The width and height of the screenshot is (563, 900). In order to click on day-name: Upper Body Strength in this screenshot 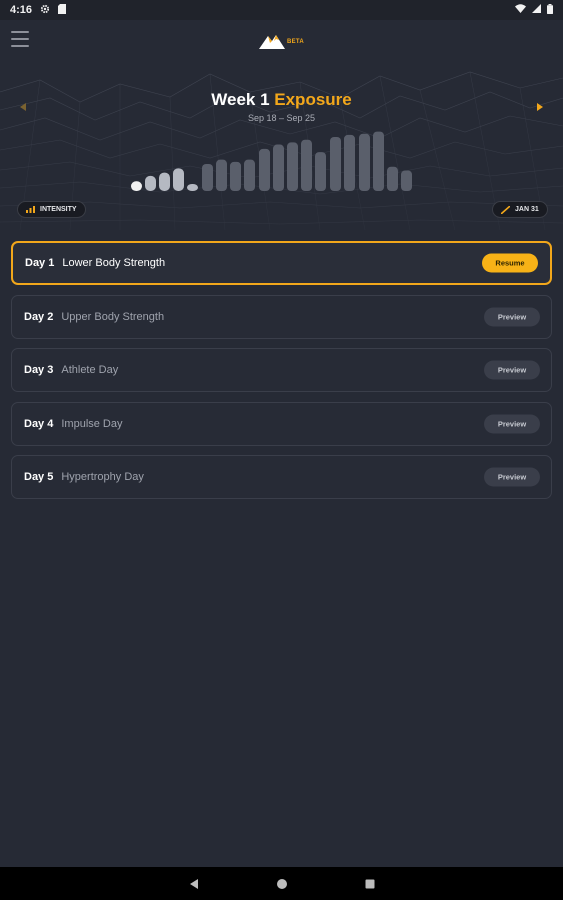, I will do `click(113, 316)`.